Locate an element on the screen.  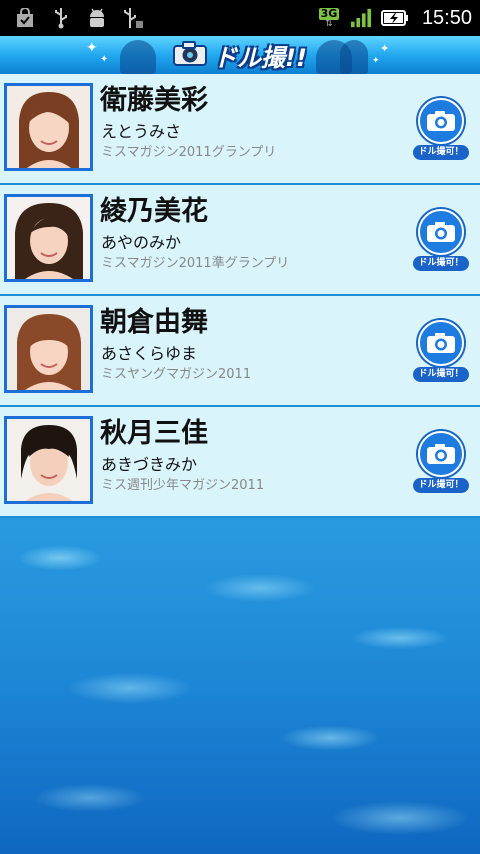
network-type: 3G is located at coordinates (329, 13).